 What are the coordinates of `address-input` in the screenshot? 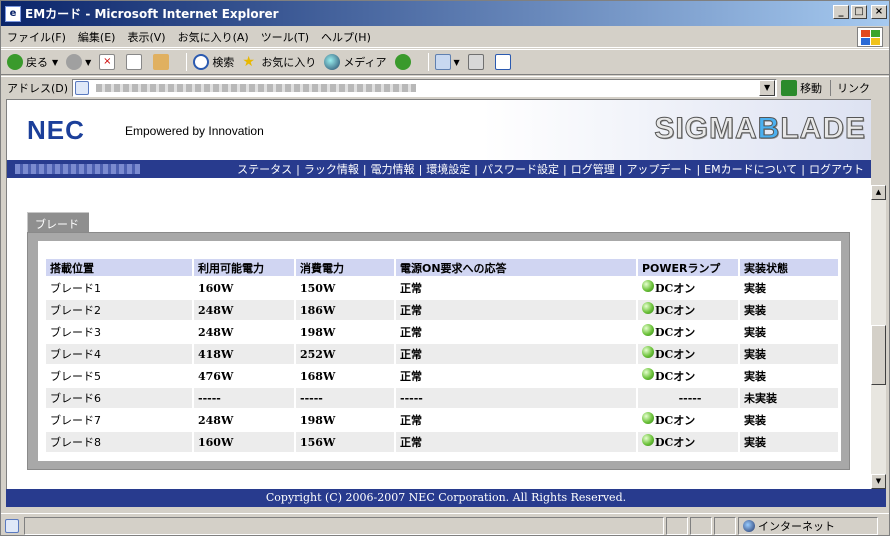 It's located at (425, 87).